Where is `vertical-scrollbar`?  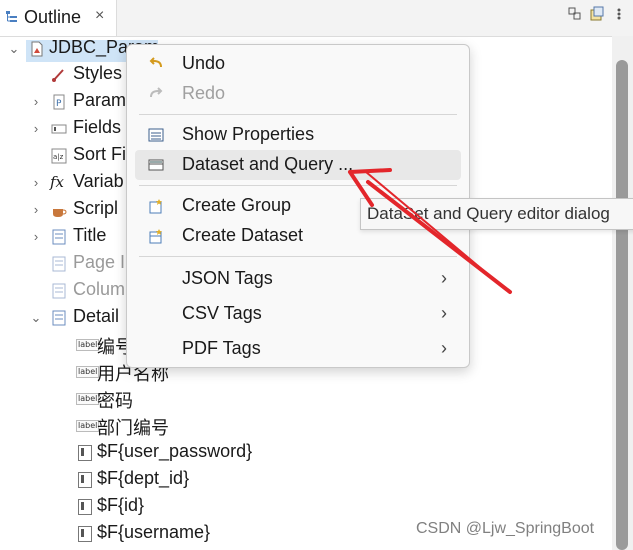
vertical-scrollbar is located at coordinates (622, 293).